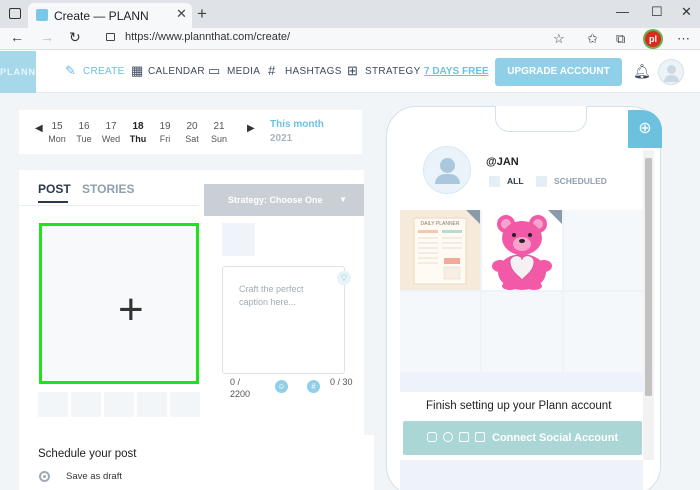  Describe the element at coordinates (15, 13) in the screenshot. I see `window-menu-icon` at that location.